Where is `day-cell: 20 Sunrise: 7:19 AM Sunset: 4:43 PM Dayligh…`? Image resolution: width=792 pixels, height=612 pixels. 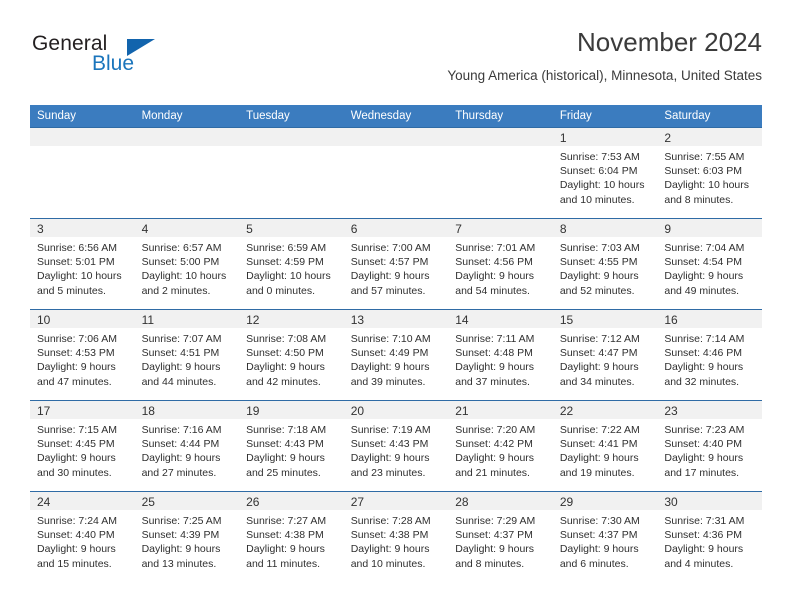
day-cell: 20 Sunrise: 7:19 AM Sunset: 4:43 PM Dayligh… is located at coordinates (396, 446).